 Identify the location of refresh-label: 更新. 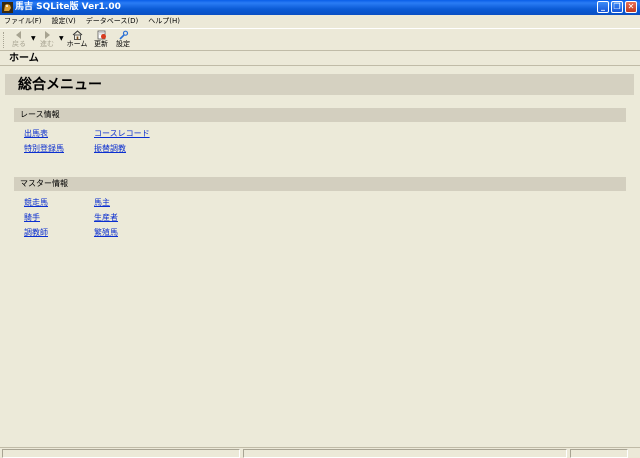
(101, 44).